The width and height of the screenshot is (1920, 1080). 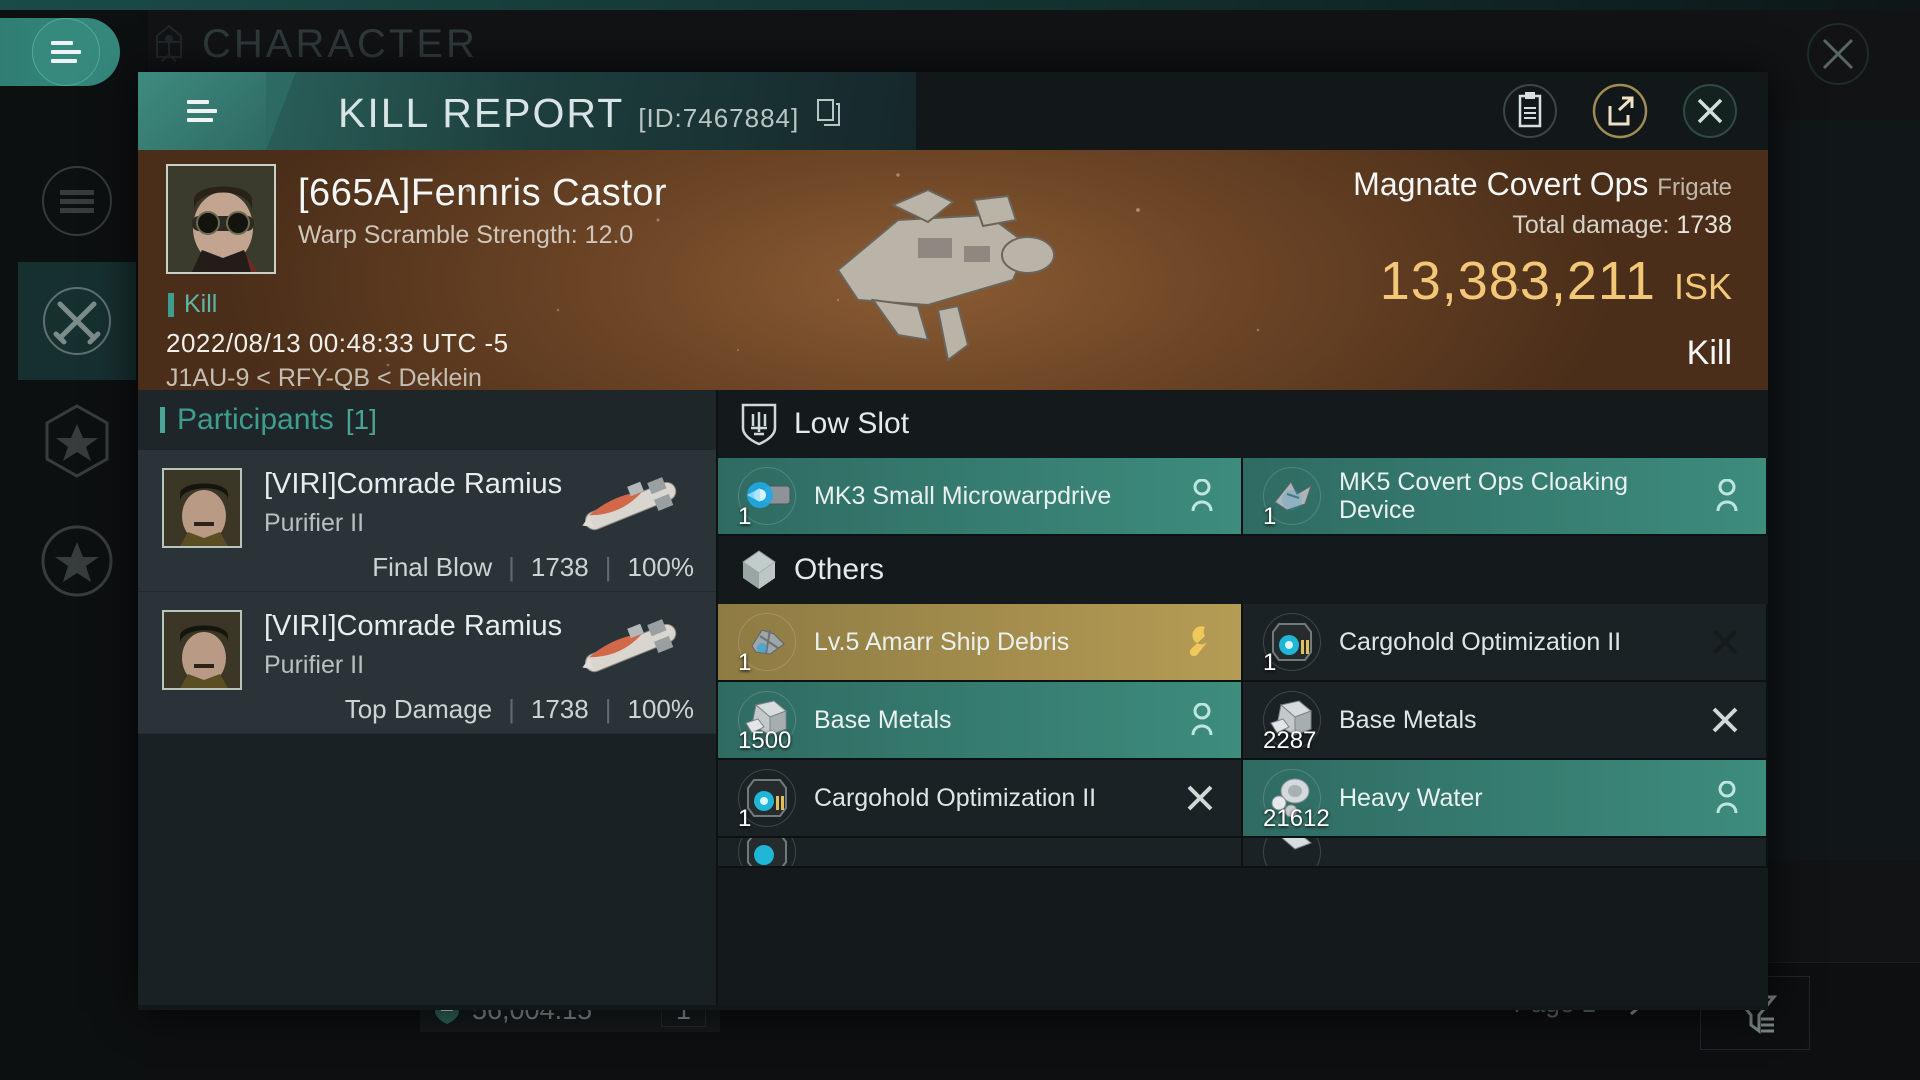 I want to click on top-accent-strip, so click(x=960, y=5).